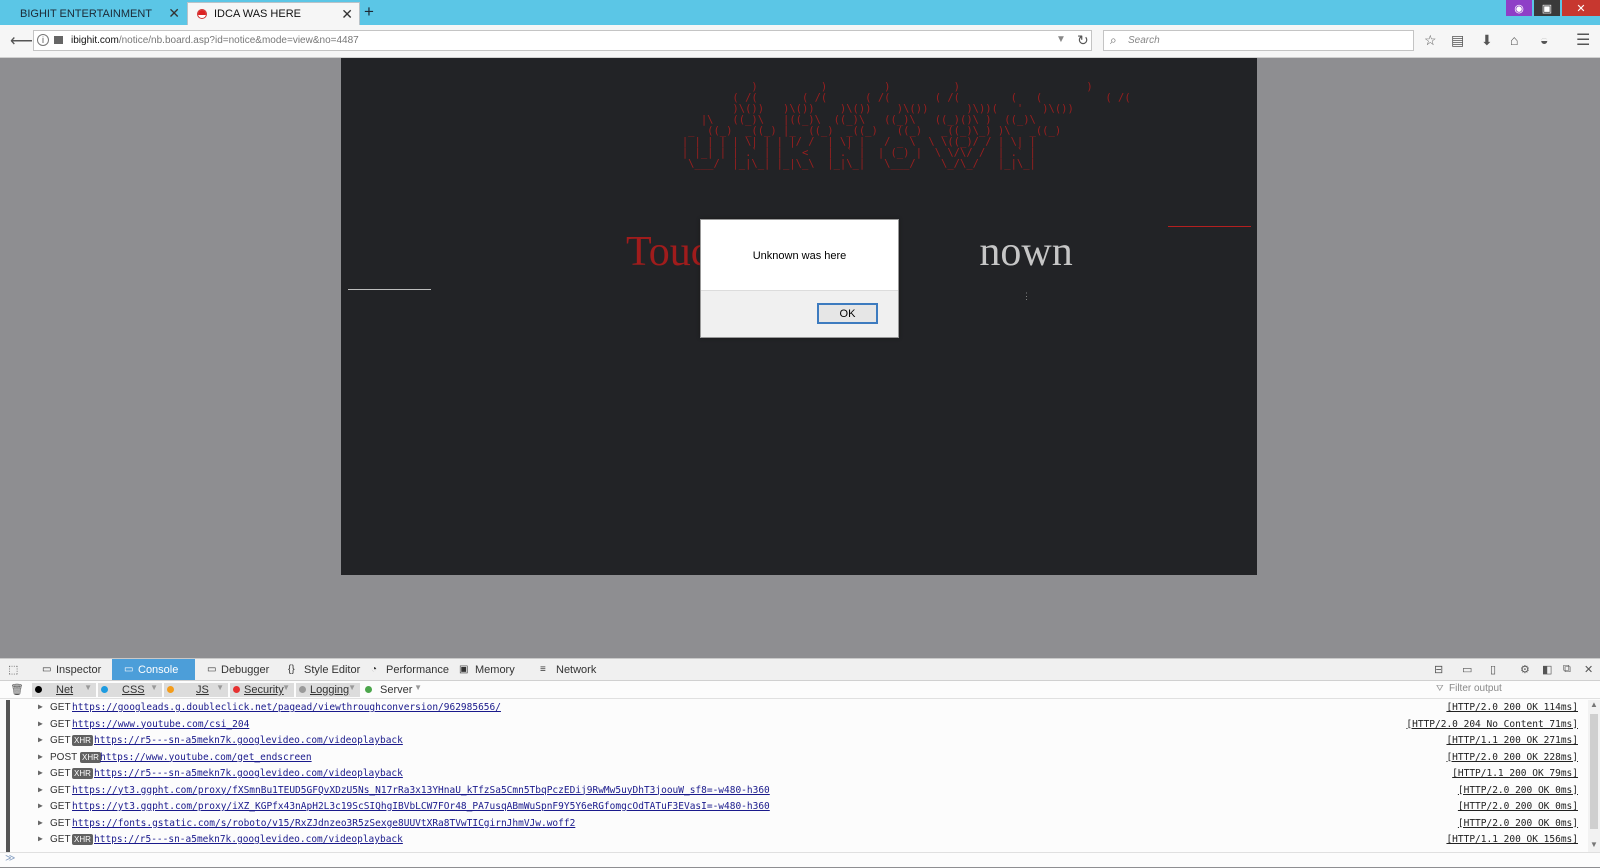  I want to click on request-url-link: https://www.youtube.com/csi_204, so click(160, 724).